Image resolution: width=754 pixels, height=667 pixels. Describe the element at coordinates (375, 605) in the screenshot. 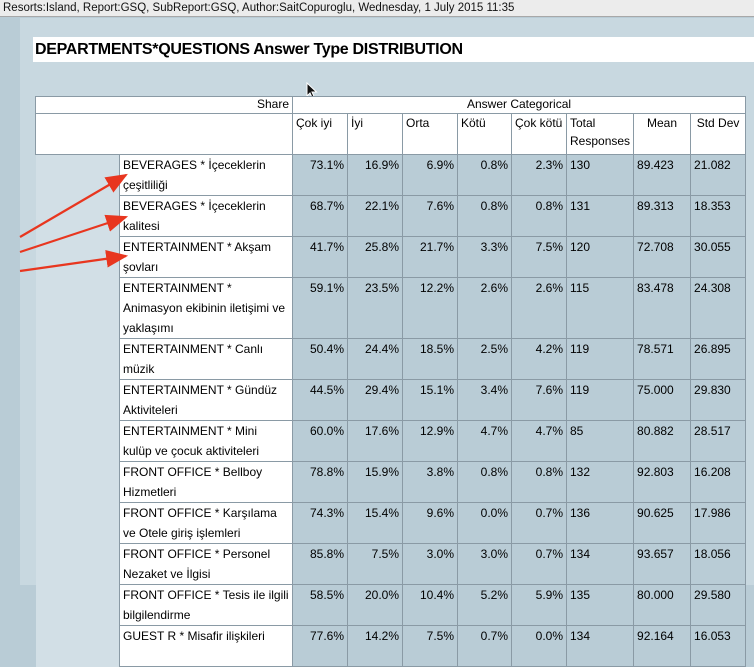

I see `cell-value: 20.0%` at that location.